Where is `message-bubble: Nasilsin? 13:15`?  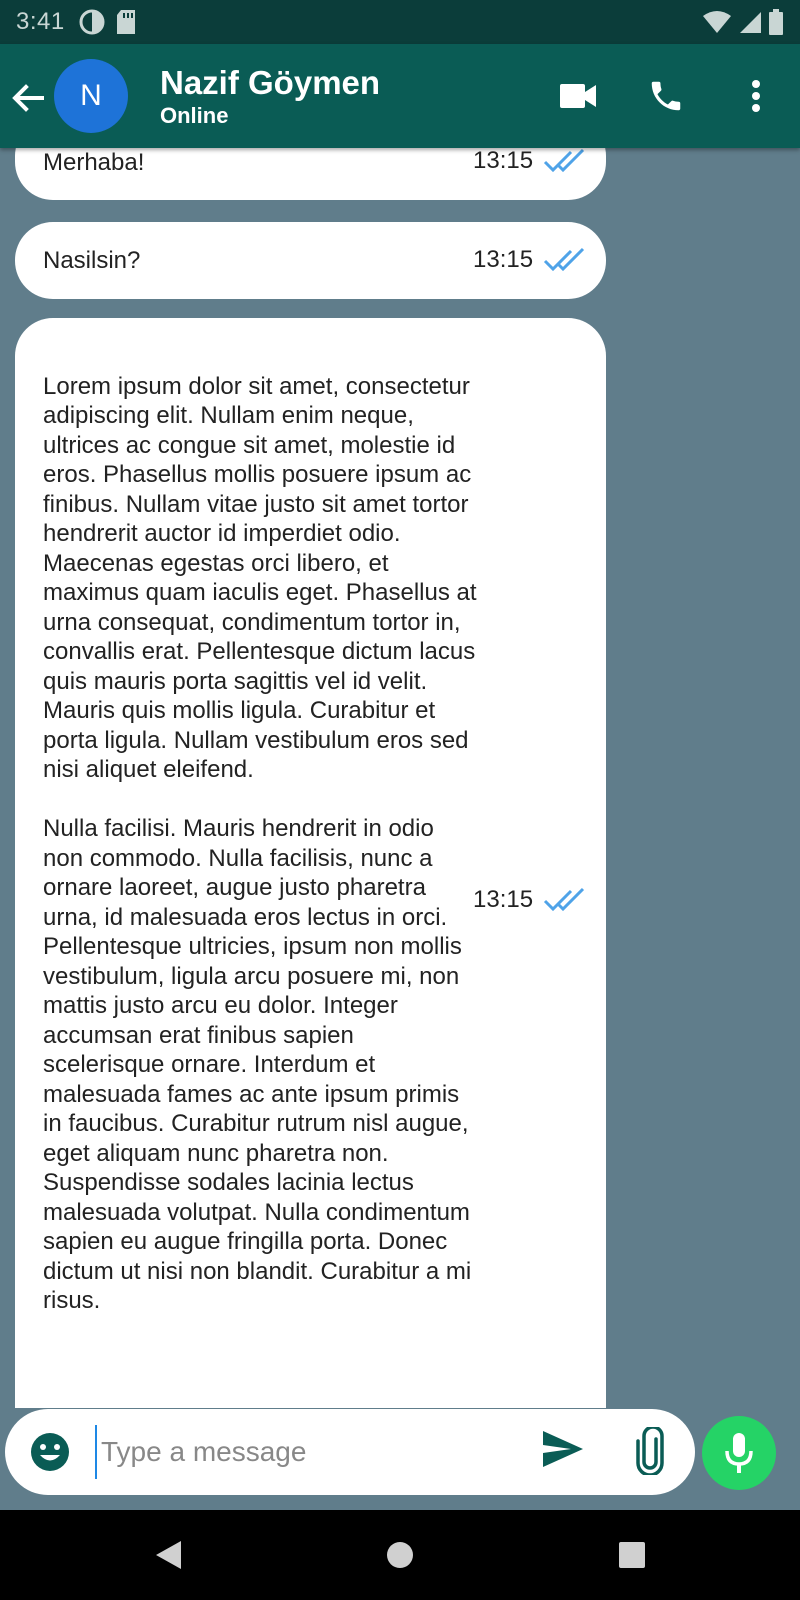 message-bubble: Nasilsin? 13:15 is located at coordinates (310, 260).